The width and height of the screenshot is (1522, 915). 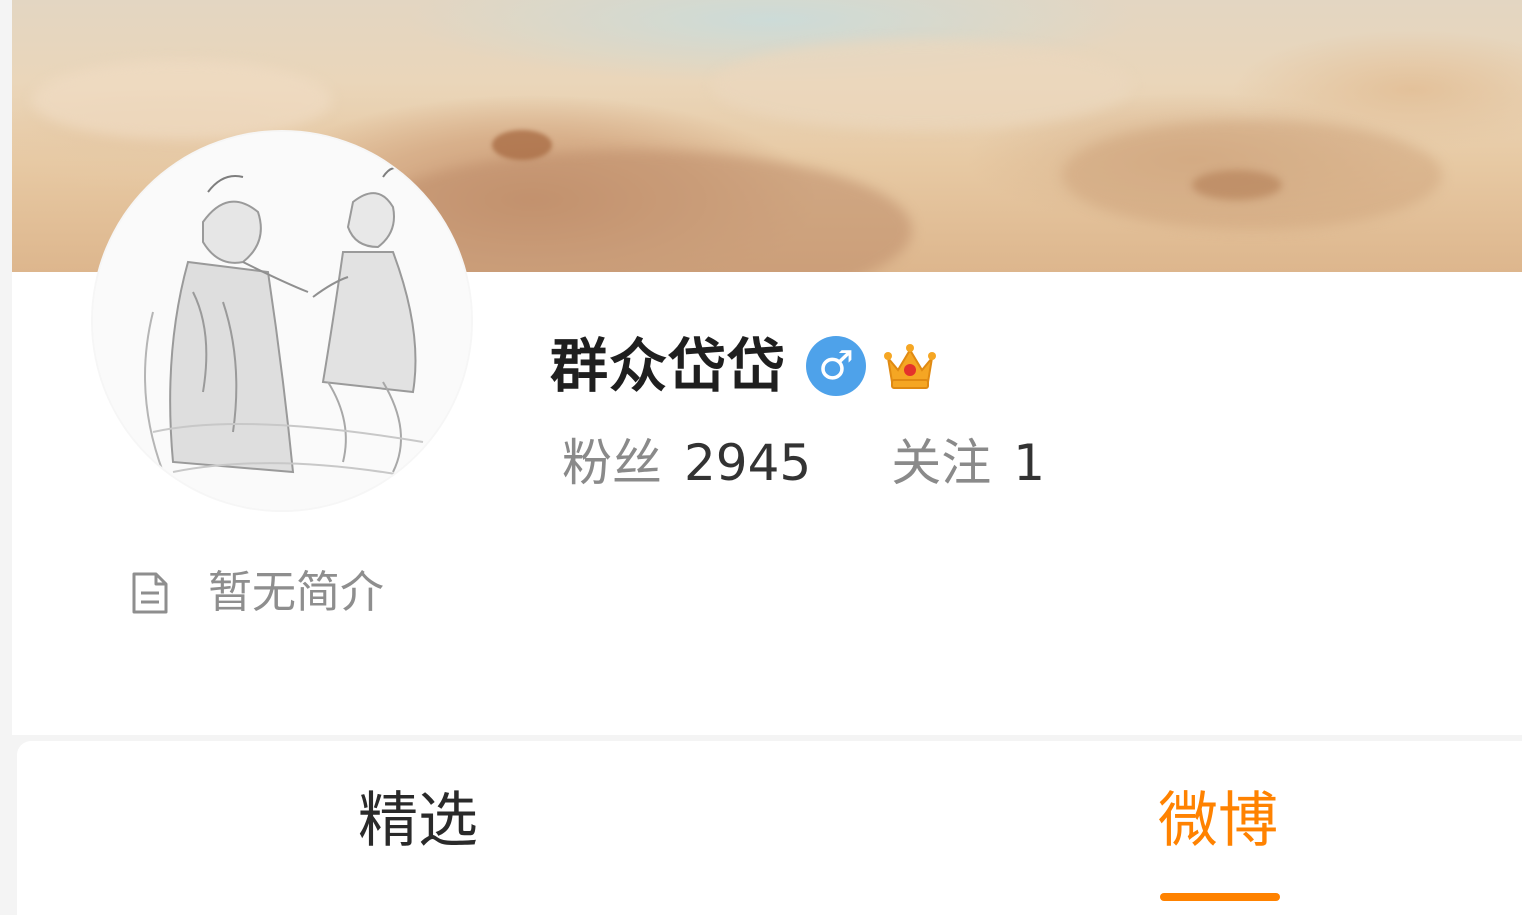 I want to click on document-icon, so click(x=150, y=593).